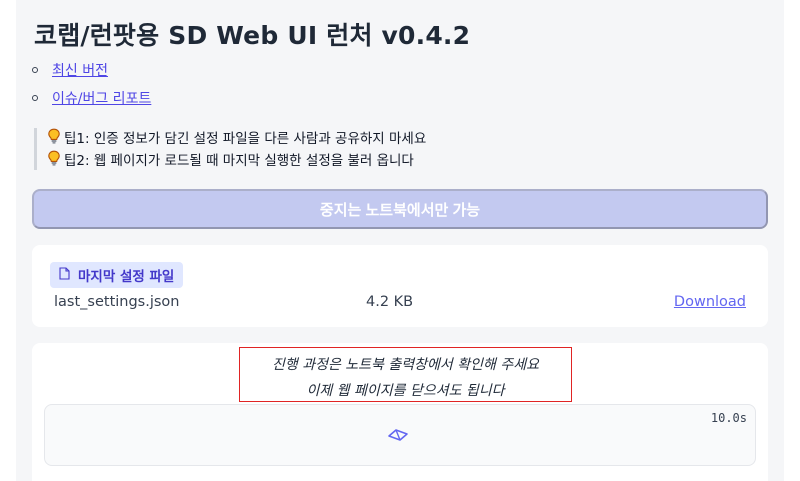 The width and height of the screenshot is (800, 481). Describe the element at coordinates (68, 275) in the screenshot. I see `file-icon` at that location.